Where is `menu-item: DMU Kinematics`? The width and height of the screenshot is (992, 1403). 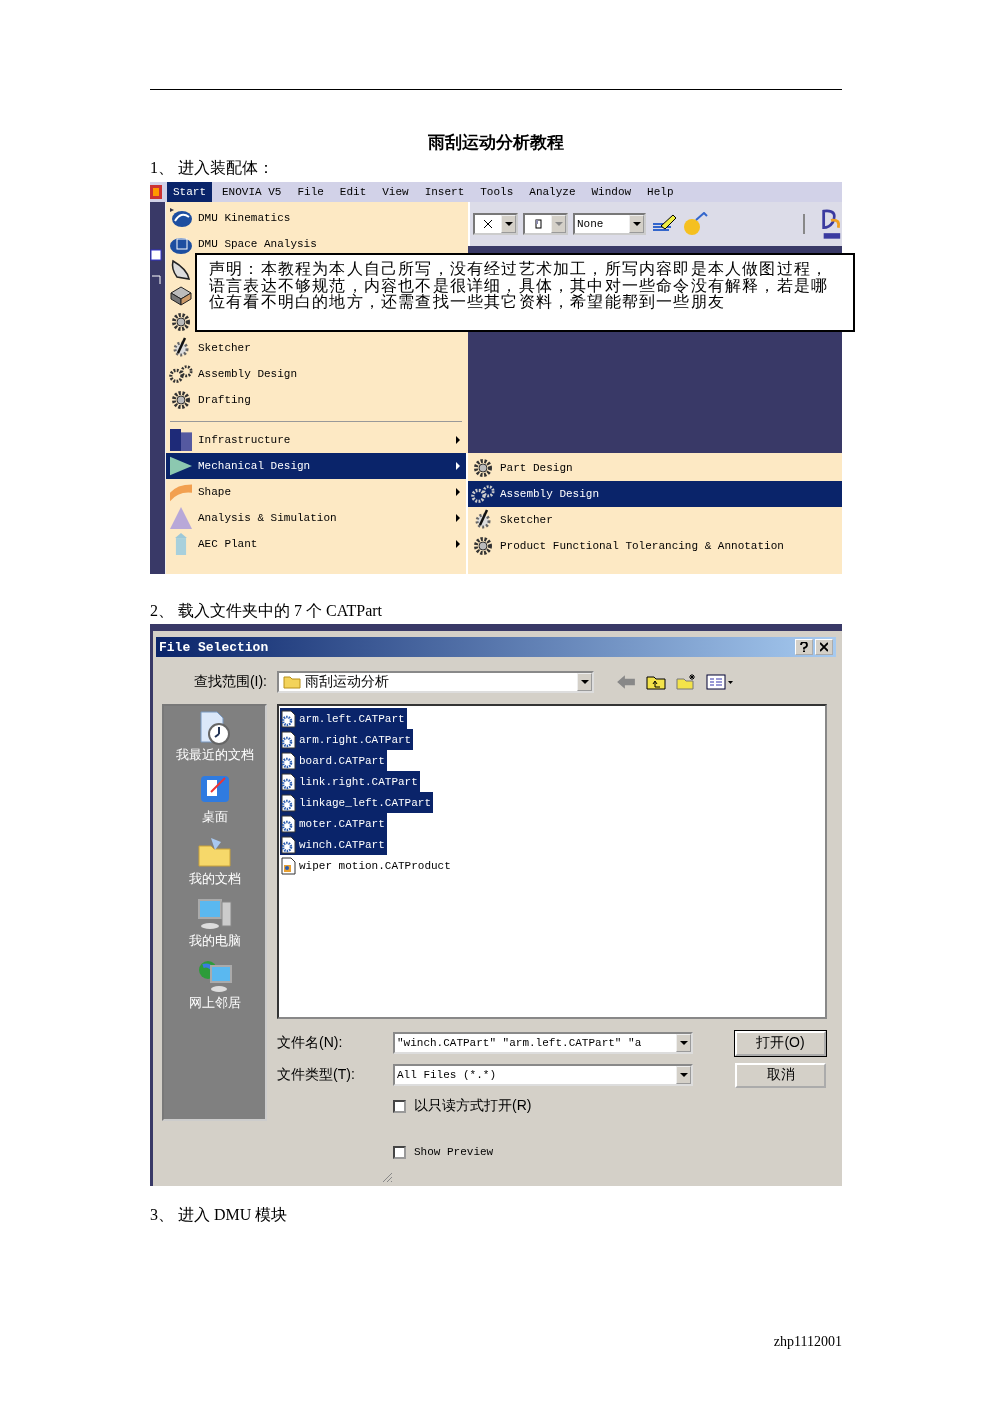
menu-item: DMU Kinematics is located at coordinates (317, 218).